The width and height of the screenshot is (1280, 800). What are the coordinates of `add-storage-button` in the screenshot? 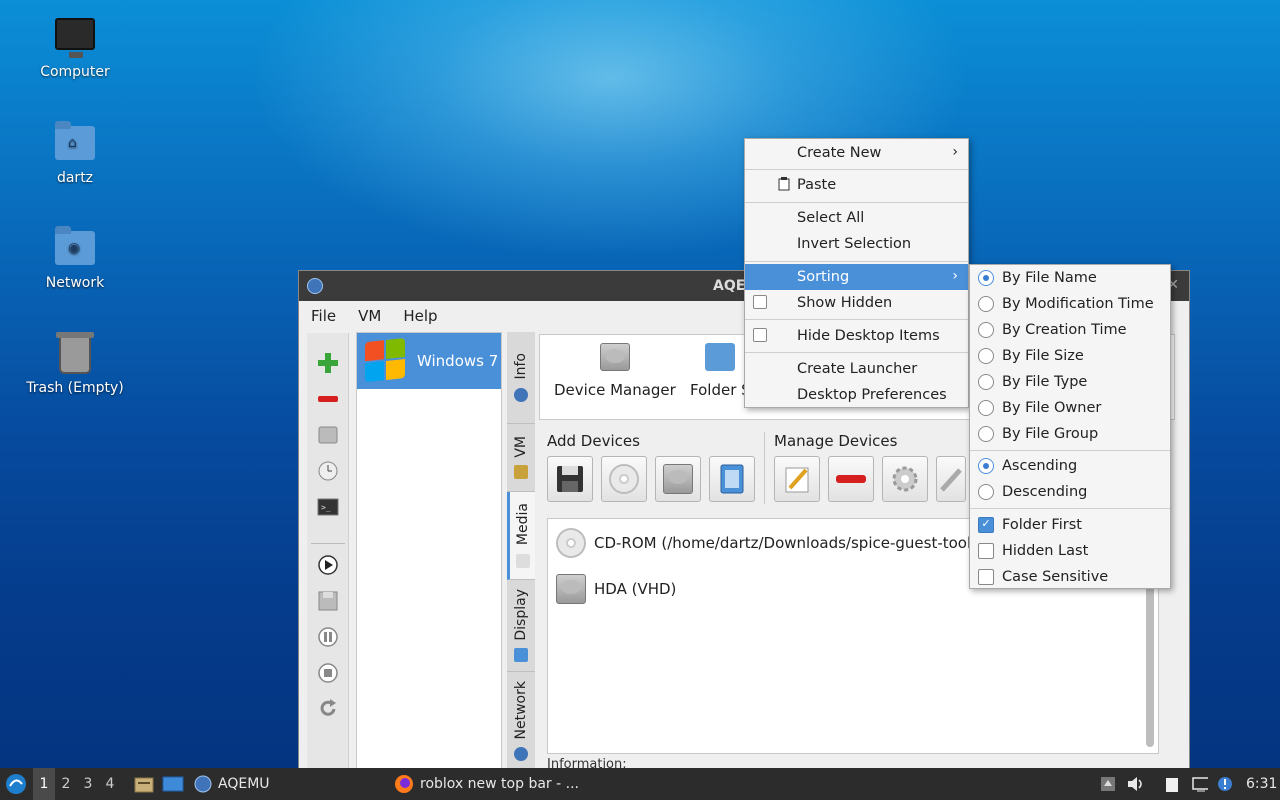 It's located at (732, 479).